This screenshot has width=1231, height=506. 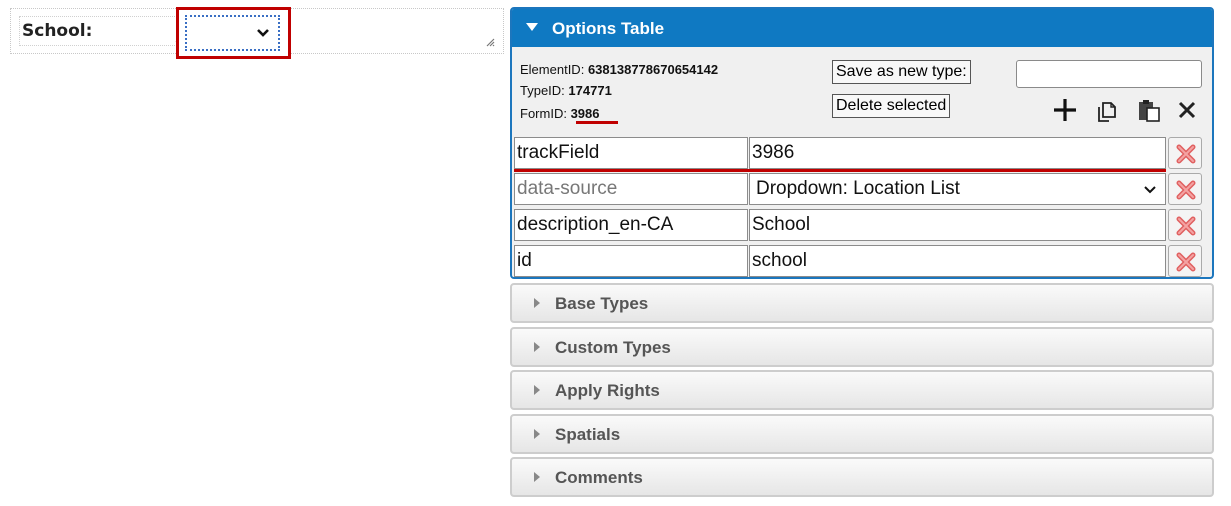 What do you see at coordinates (608, 28) in the screenshot?
I see `options-table-title: Options Table` at bounding box center [608, 28].